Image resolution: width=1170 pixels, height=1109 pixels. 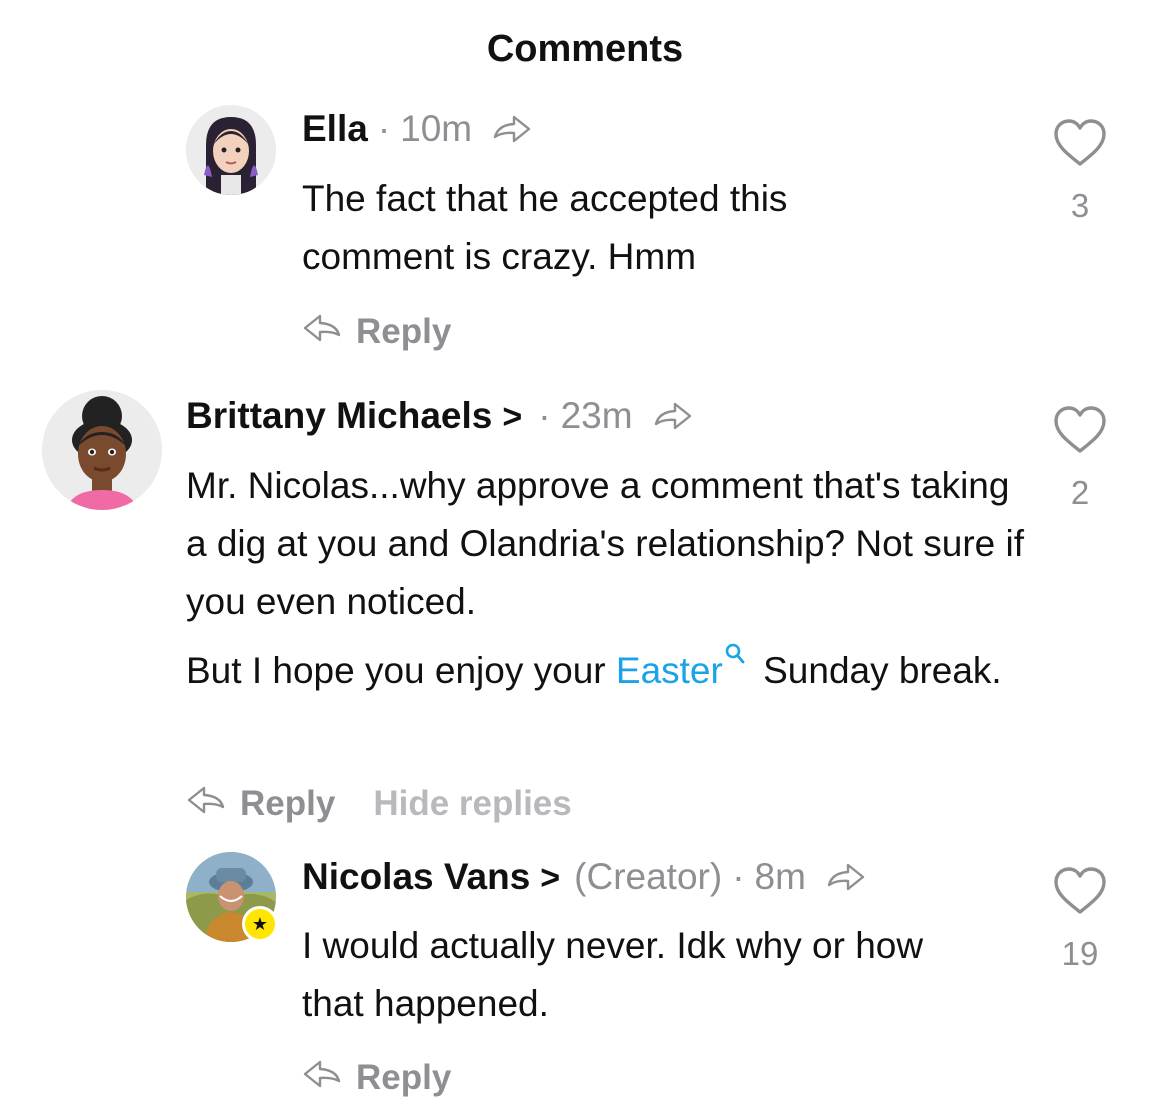 I want to click on like-count: 3, so click(x=1080, y=205).